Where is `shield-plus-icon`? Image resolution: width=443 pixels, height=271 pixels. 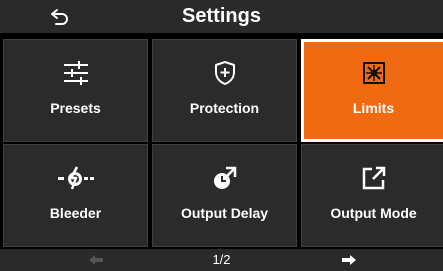 shield-plus-icon is located at coordinates (224, 73).